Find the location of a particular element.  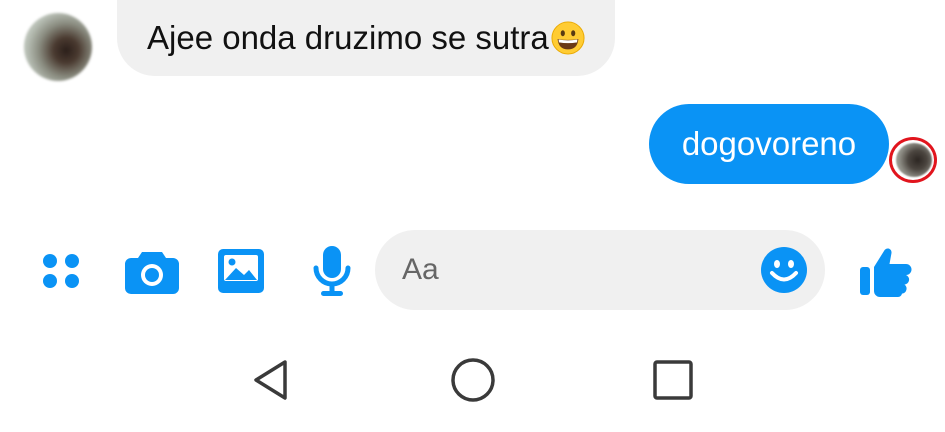

nav-back-button is located at coordinates (270, 380).